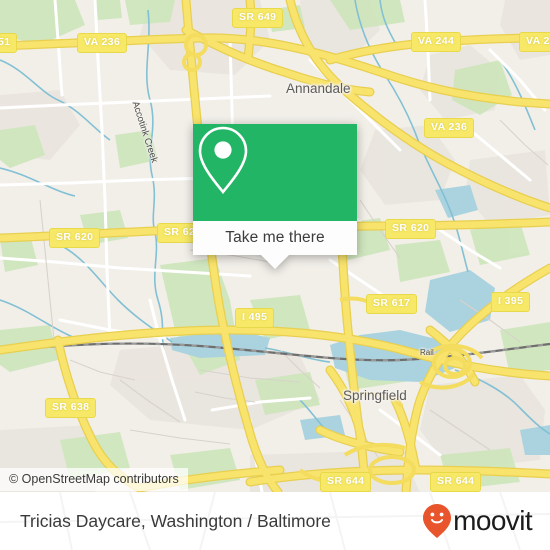  I want to click on road-shield-va-236-east: VA 236, so click(449, 128).